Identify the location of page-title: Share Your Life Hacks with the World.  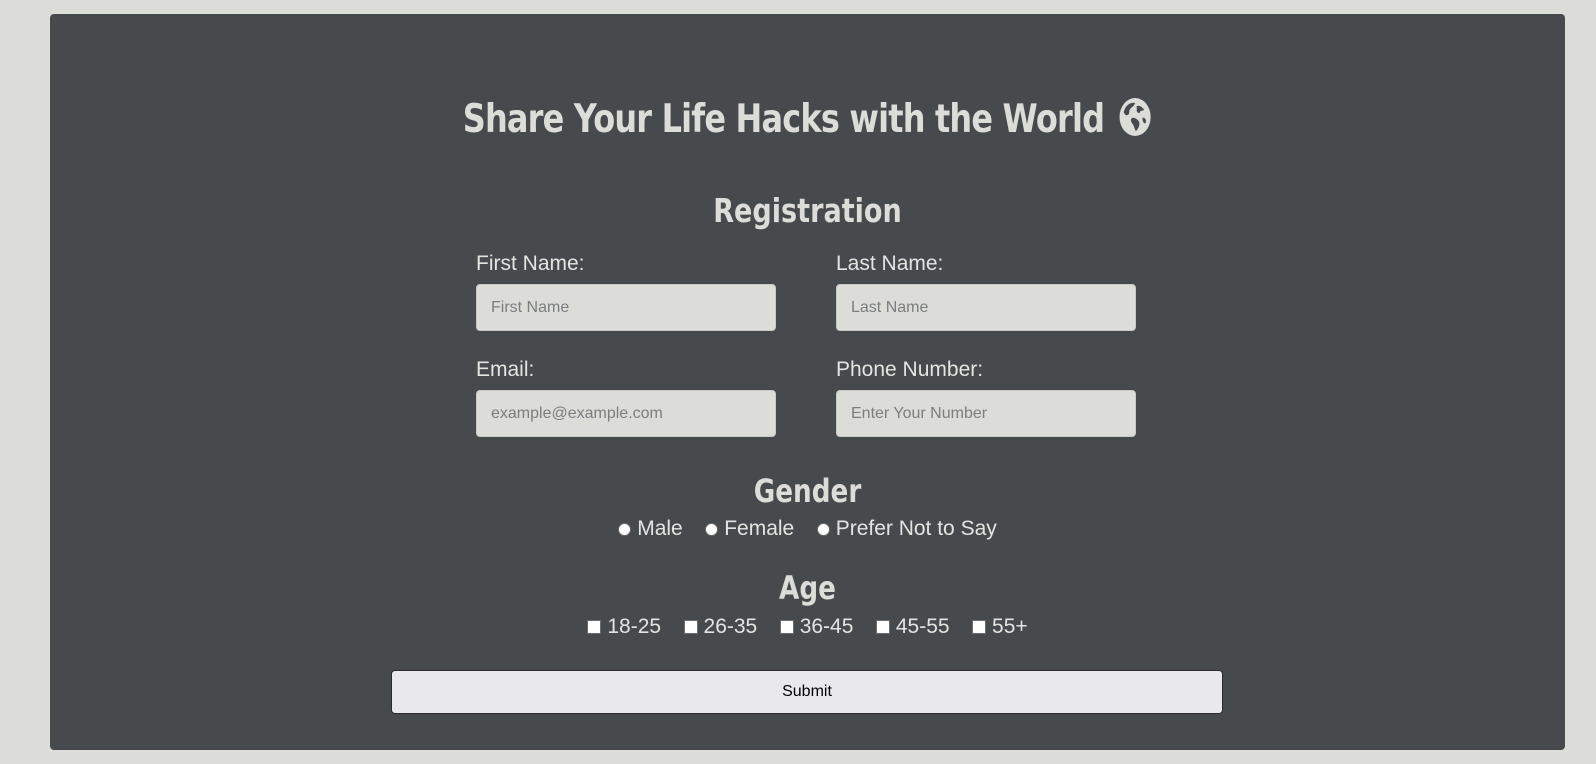
(807, 119).